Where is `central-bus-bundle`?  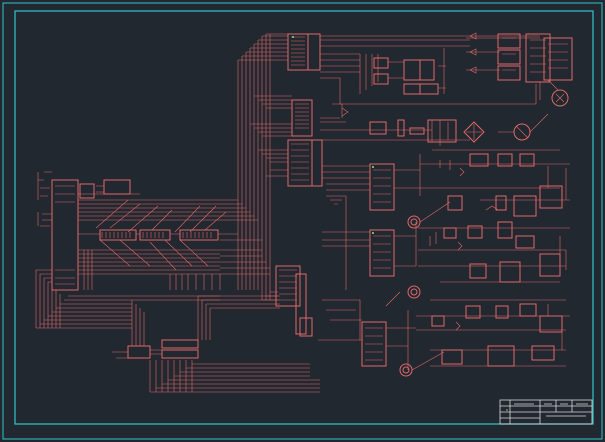 central-bus-bundle is located at coordinates (256, 167).